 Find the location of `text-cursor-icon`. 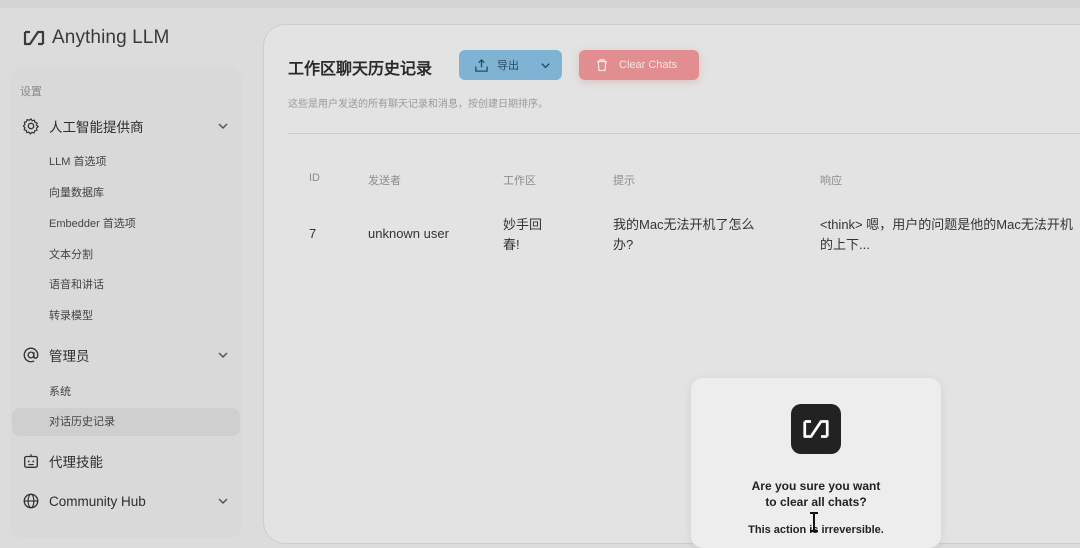

text-cursor-icon is located at coordinates (814, 522).